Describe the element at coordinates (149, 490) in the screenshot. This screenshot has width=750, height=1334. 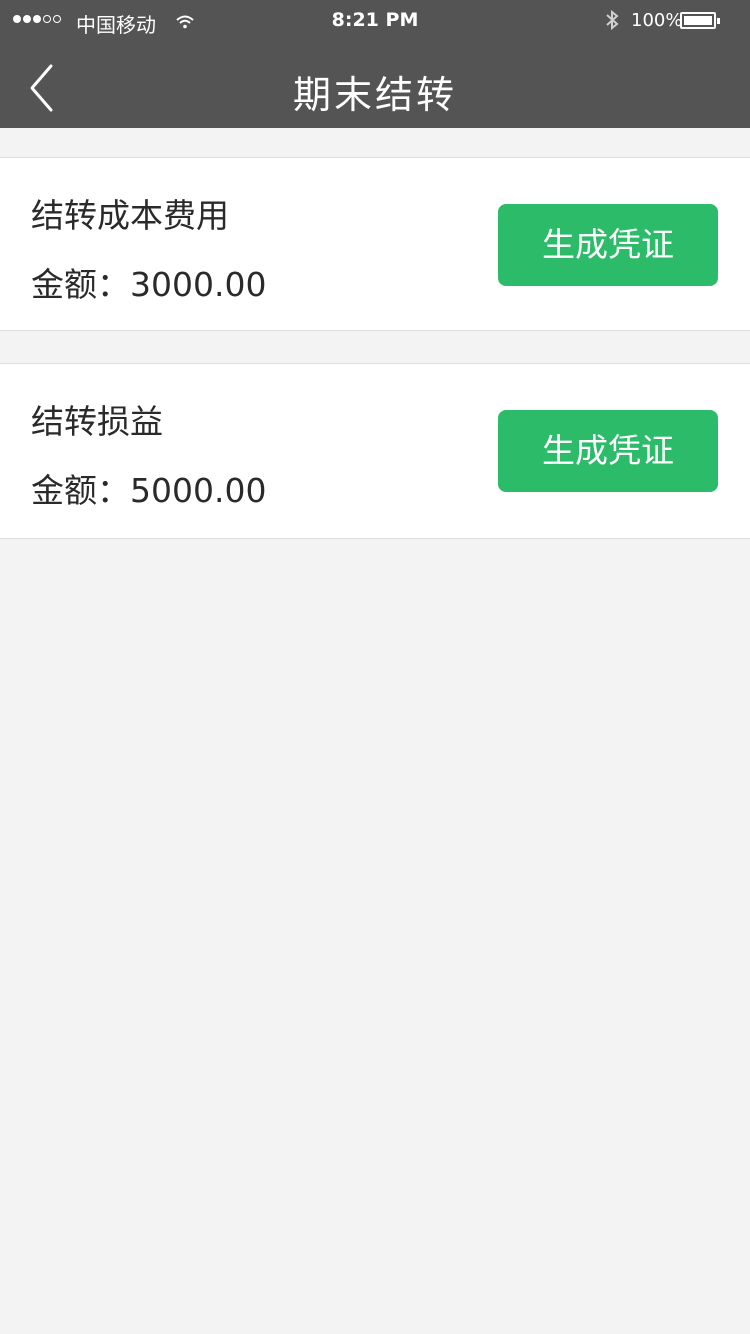
I see `item-amount: 金额：5000.00` at that location.